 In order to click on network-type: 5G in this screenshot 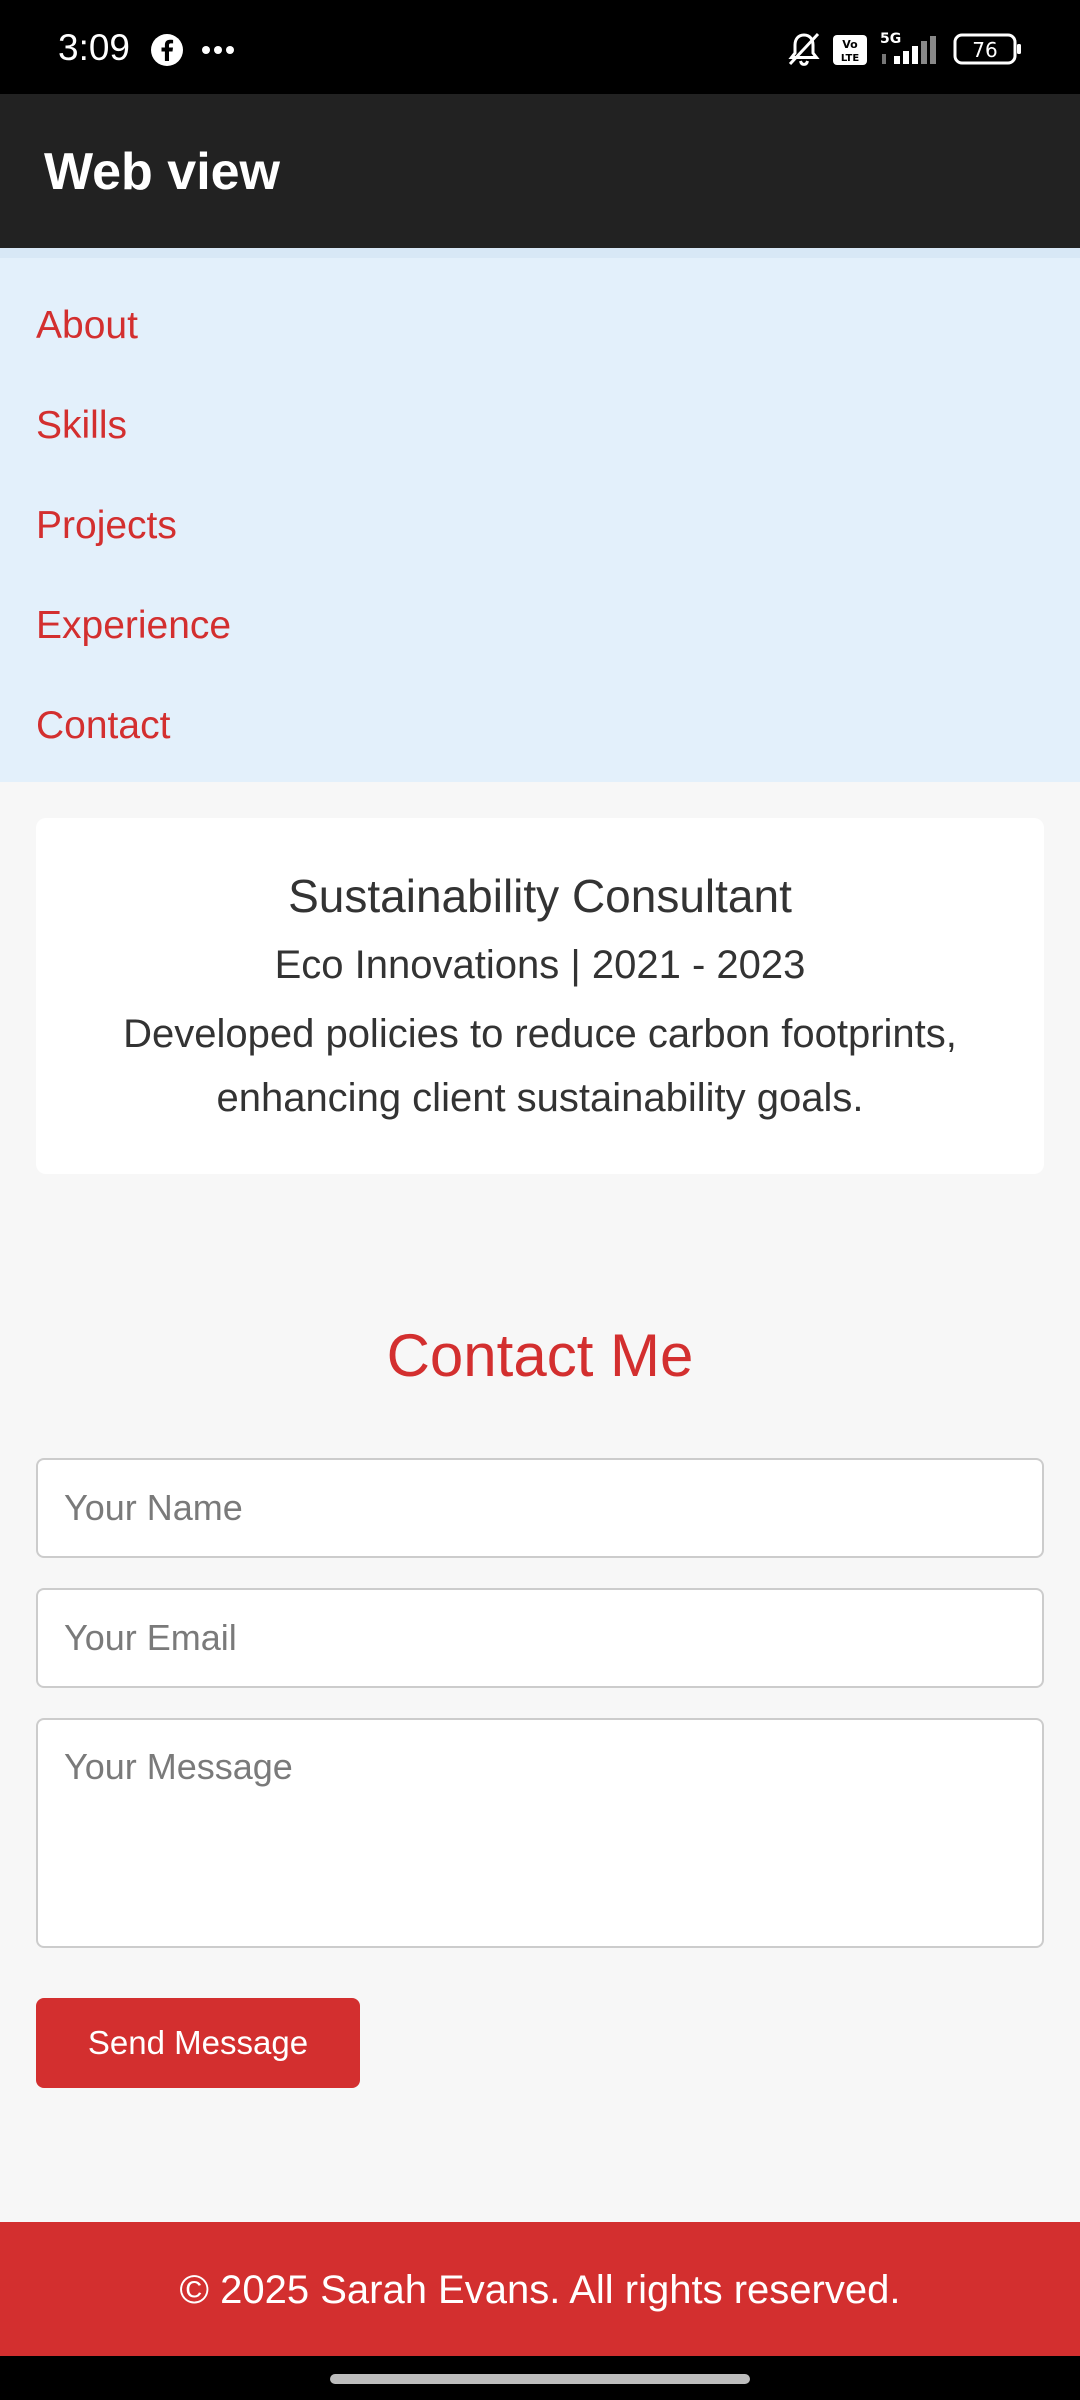, I will do `click(890, 39)`.